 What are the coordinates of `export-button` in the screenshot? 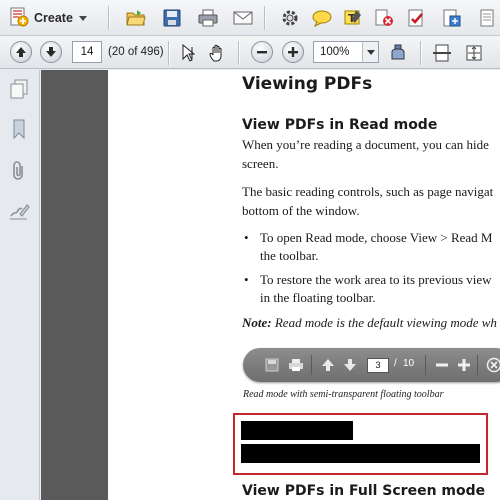 It's located at (452, 18).